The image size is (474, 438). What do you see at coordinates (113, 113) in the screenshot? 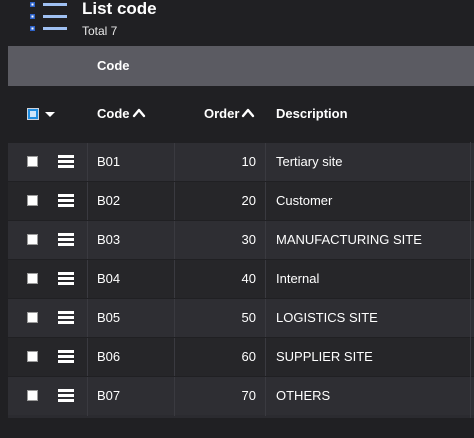
I see `column-header-code-label: Code` at bounding box center [113, 113].